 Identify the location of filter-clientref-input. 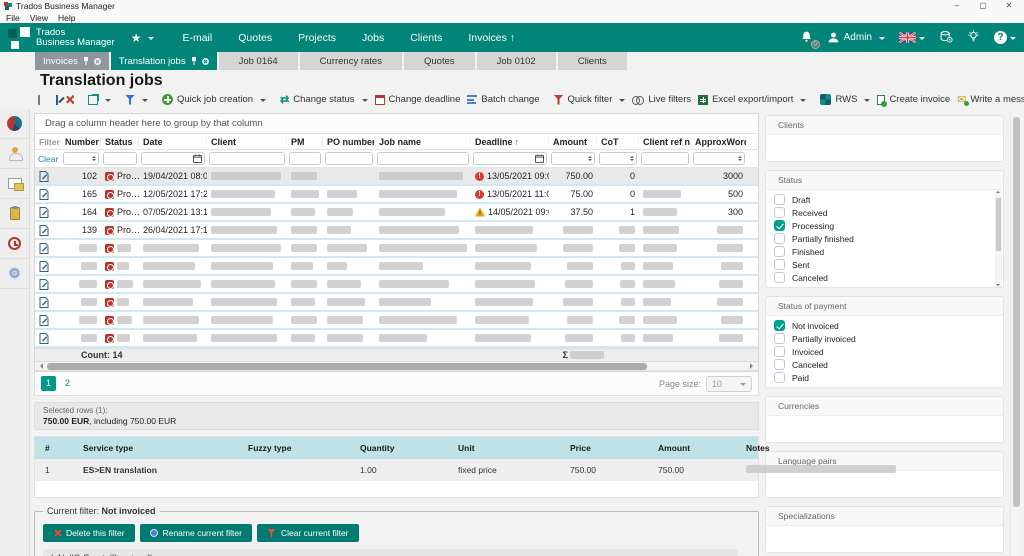
(665, 158).